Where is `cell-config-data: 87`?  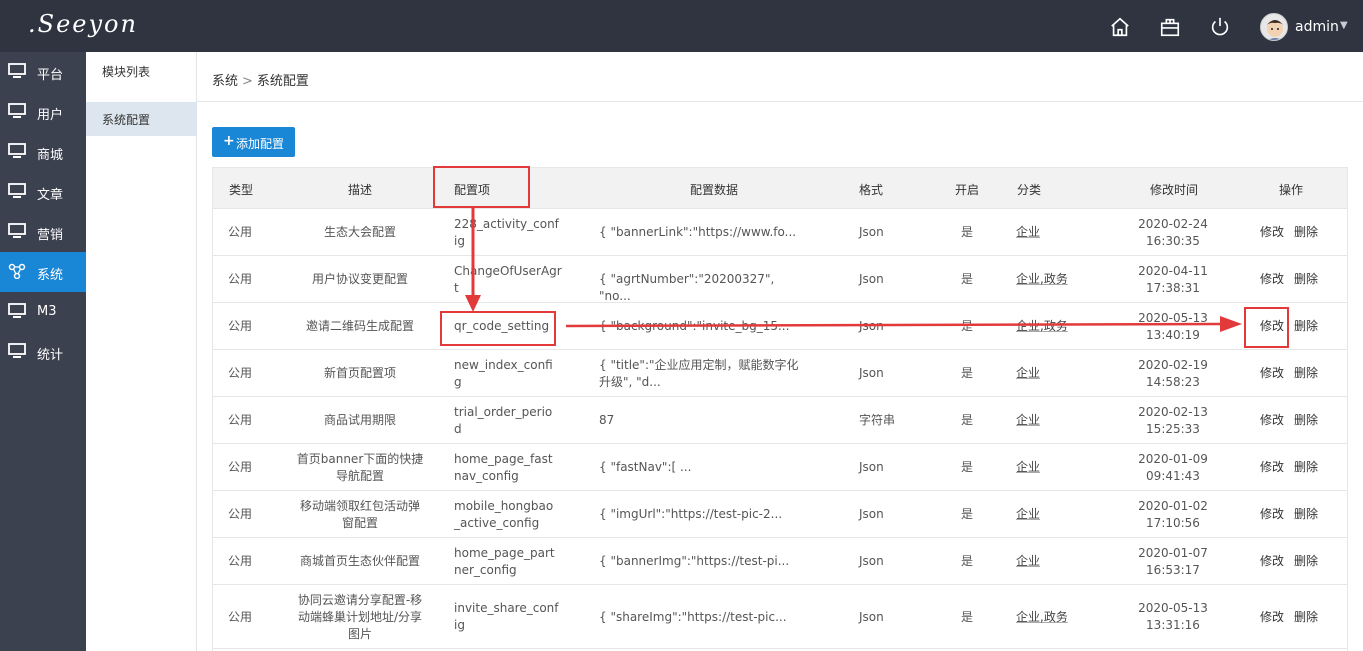 cell-config-data: 87 is located at coordinates (701, 420).